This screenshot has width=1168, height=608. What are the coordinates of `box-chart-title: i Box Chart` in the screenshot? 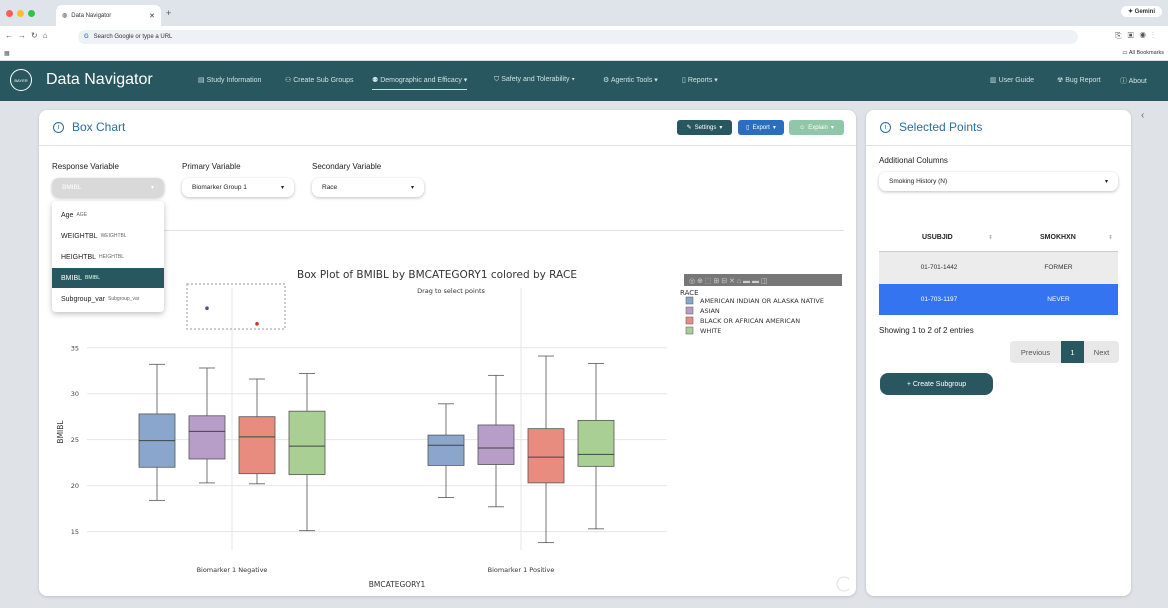 It's located at (89, 127).